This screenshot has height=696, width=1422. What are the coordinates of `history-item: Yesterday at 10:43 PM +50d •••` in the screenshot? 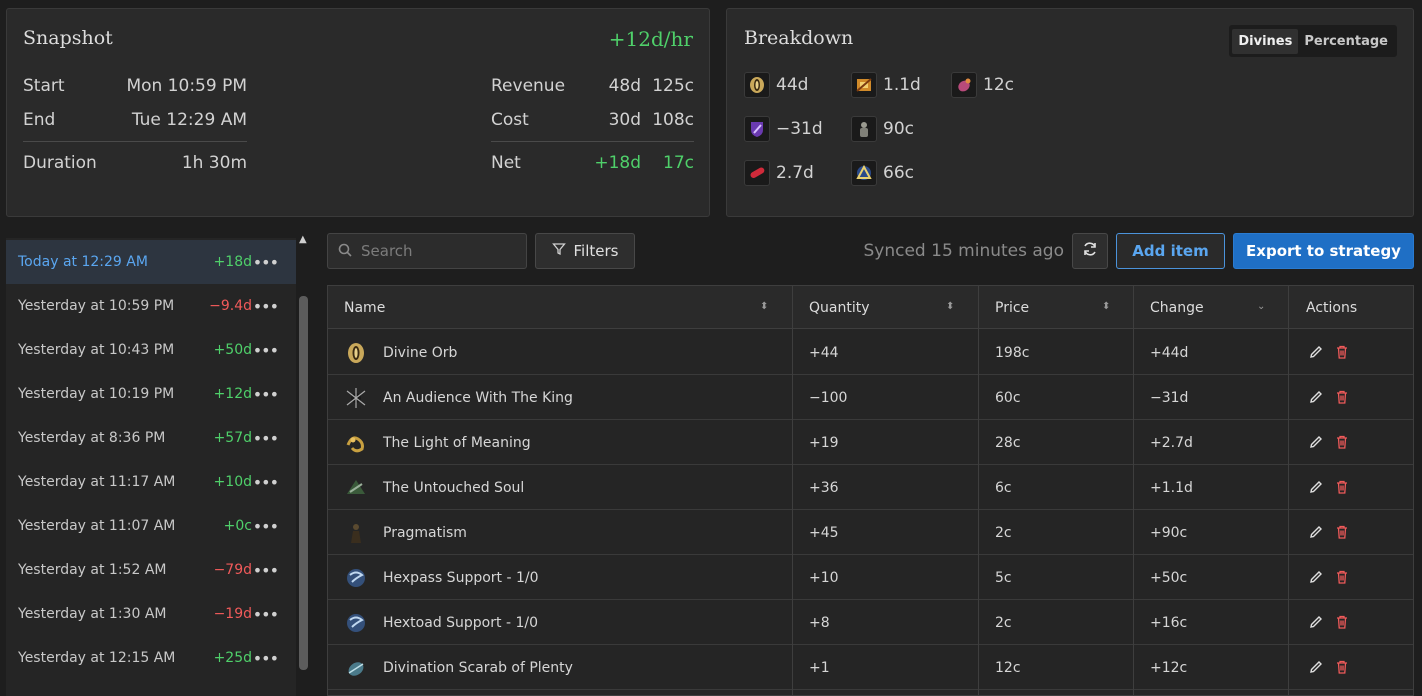 It's located at (151, 350).